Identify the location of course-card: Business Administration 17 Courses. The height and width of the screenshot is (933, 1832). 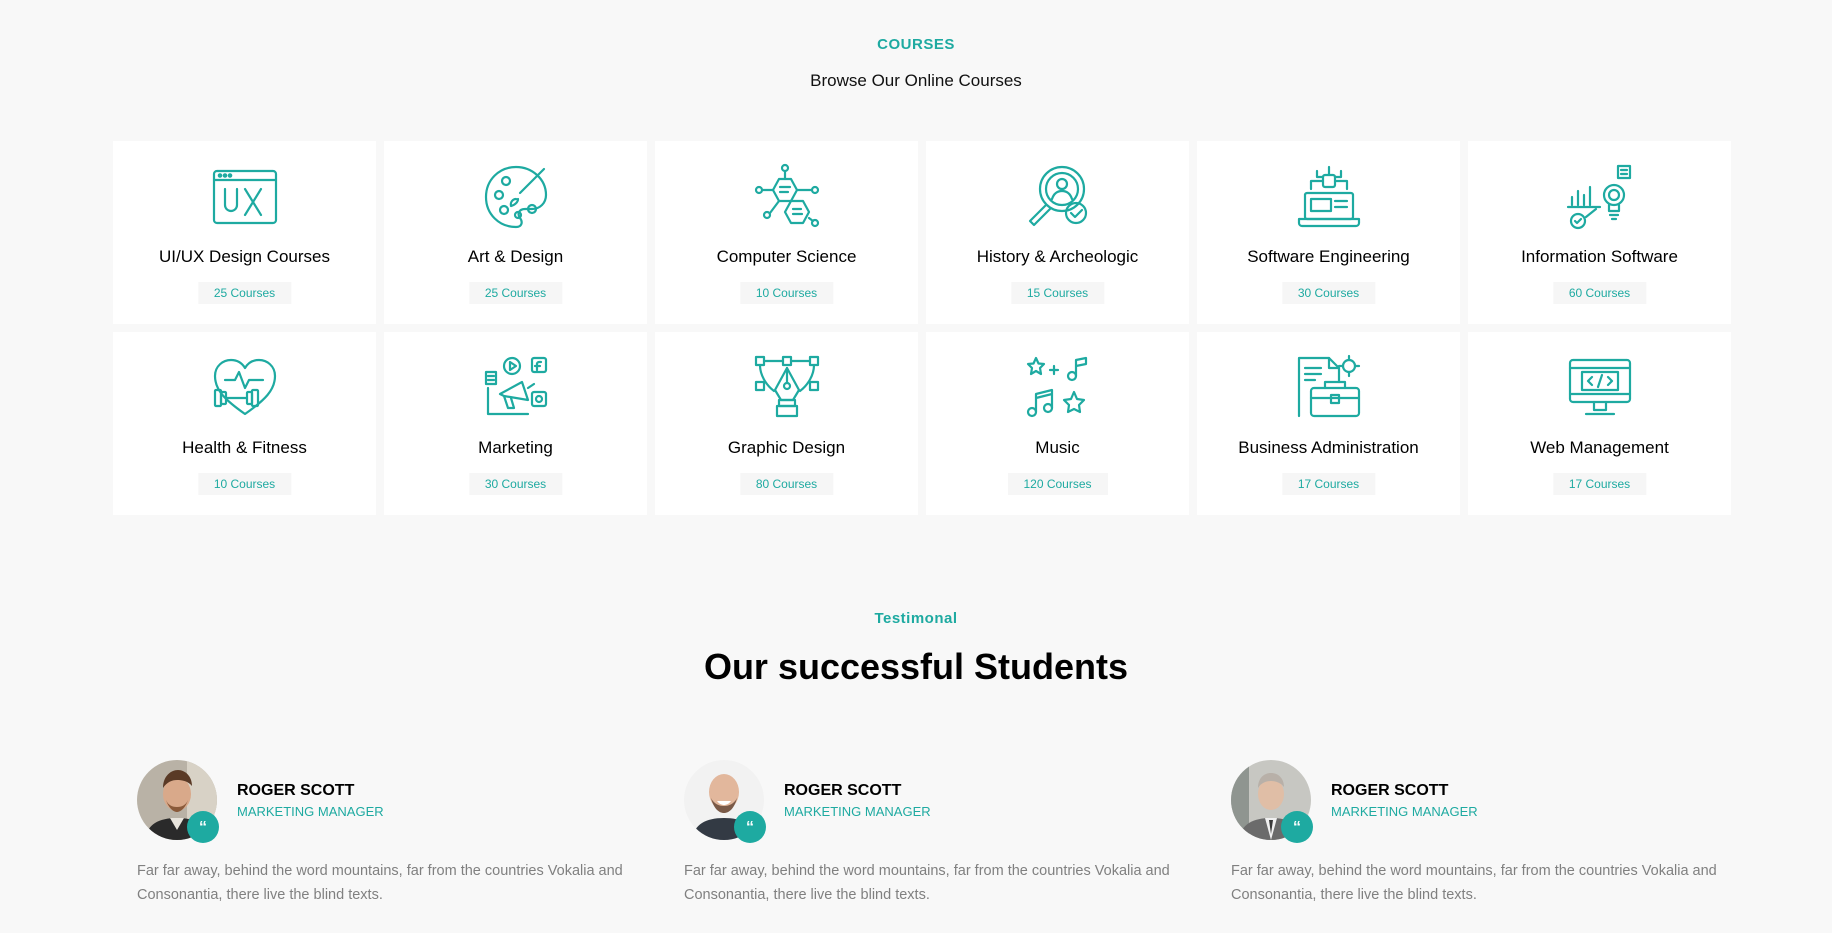
(1328, 423).